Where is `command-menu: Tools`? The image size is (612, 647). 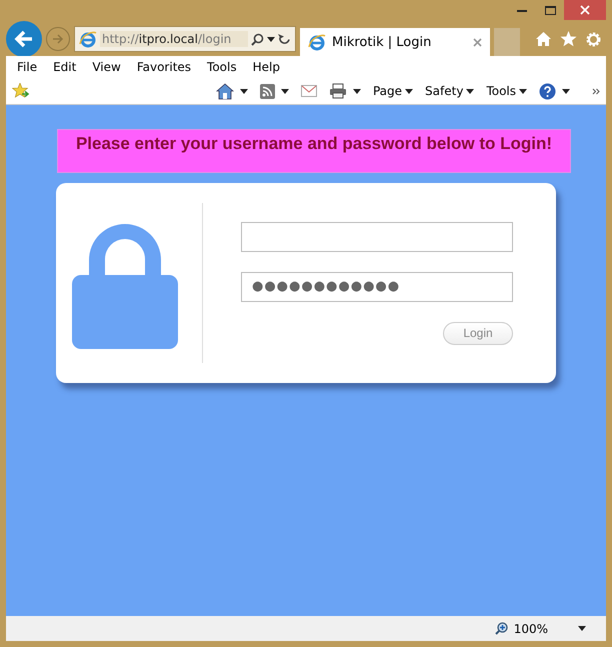 command-menu: Tools is located at coordinates (506, 91).